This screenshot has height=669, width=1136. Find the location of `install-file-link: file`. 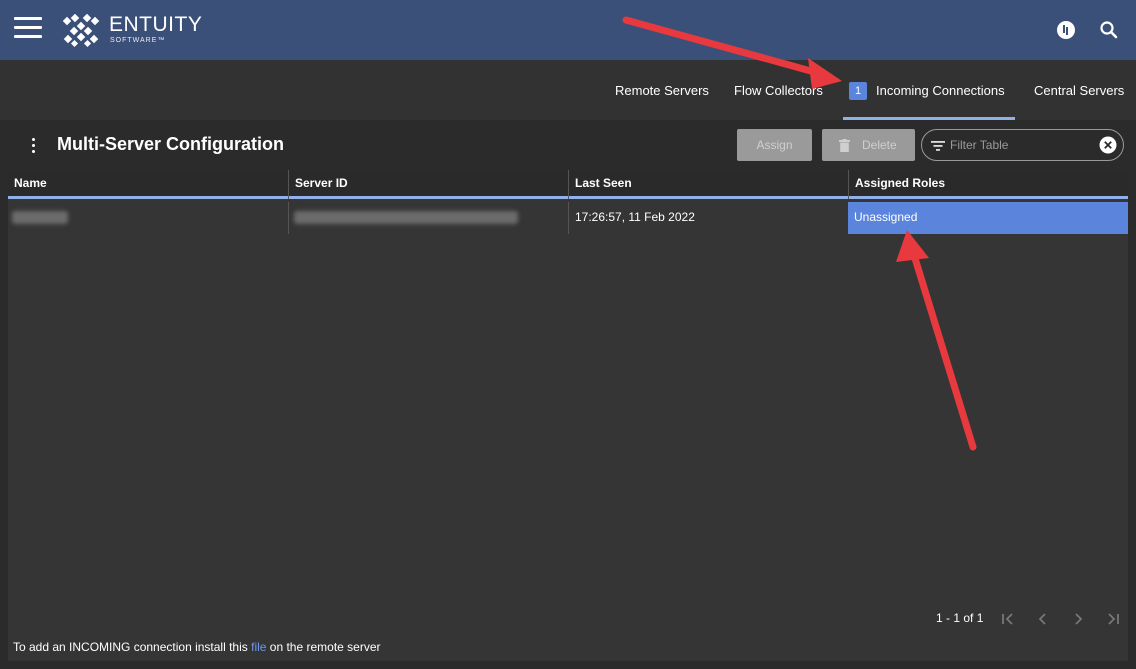

install-file-link: file is located at coordinates (258, 647).